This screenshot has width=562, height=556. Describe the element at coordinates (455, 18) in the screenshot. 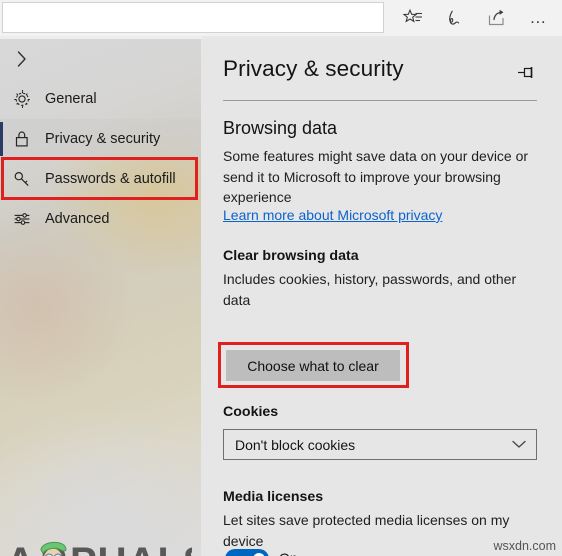

I see `notes-icon` at that location.